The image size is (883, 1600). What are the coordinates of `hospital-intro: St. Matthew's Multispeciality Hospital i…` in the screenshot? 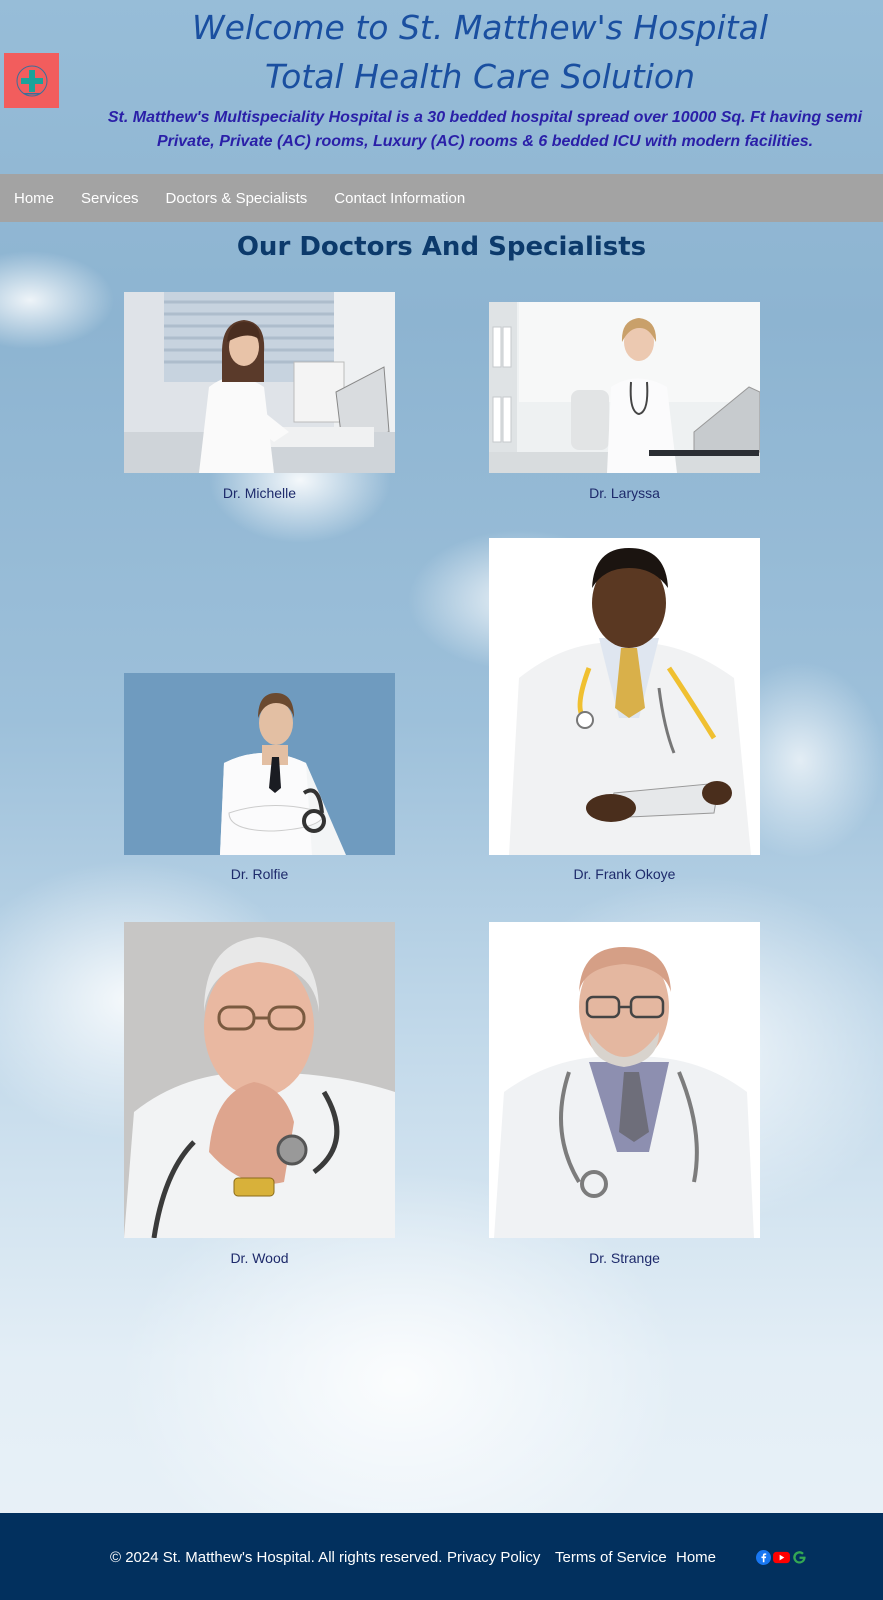 It's located at (485, 129).